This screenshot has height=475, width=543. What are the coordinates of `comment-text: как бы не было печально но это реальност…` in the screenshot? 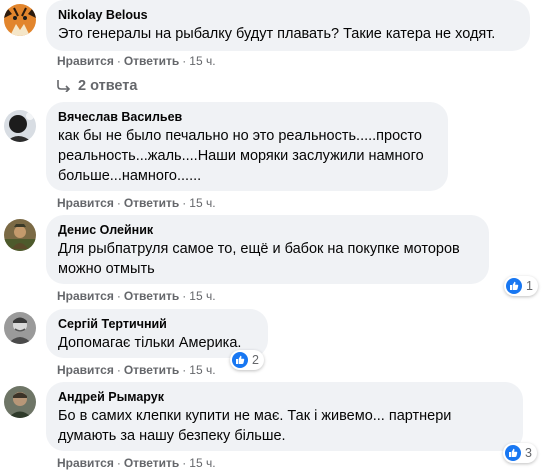 It's located at (241, 156).